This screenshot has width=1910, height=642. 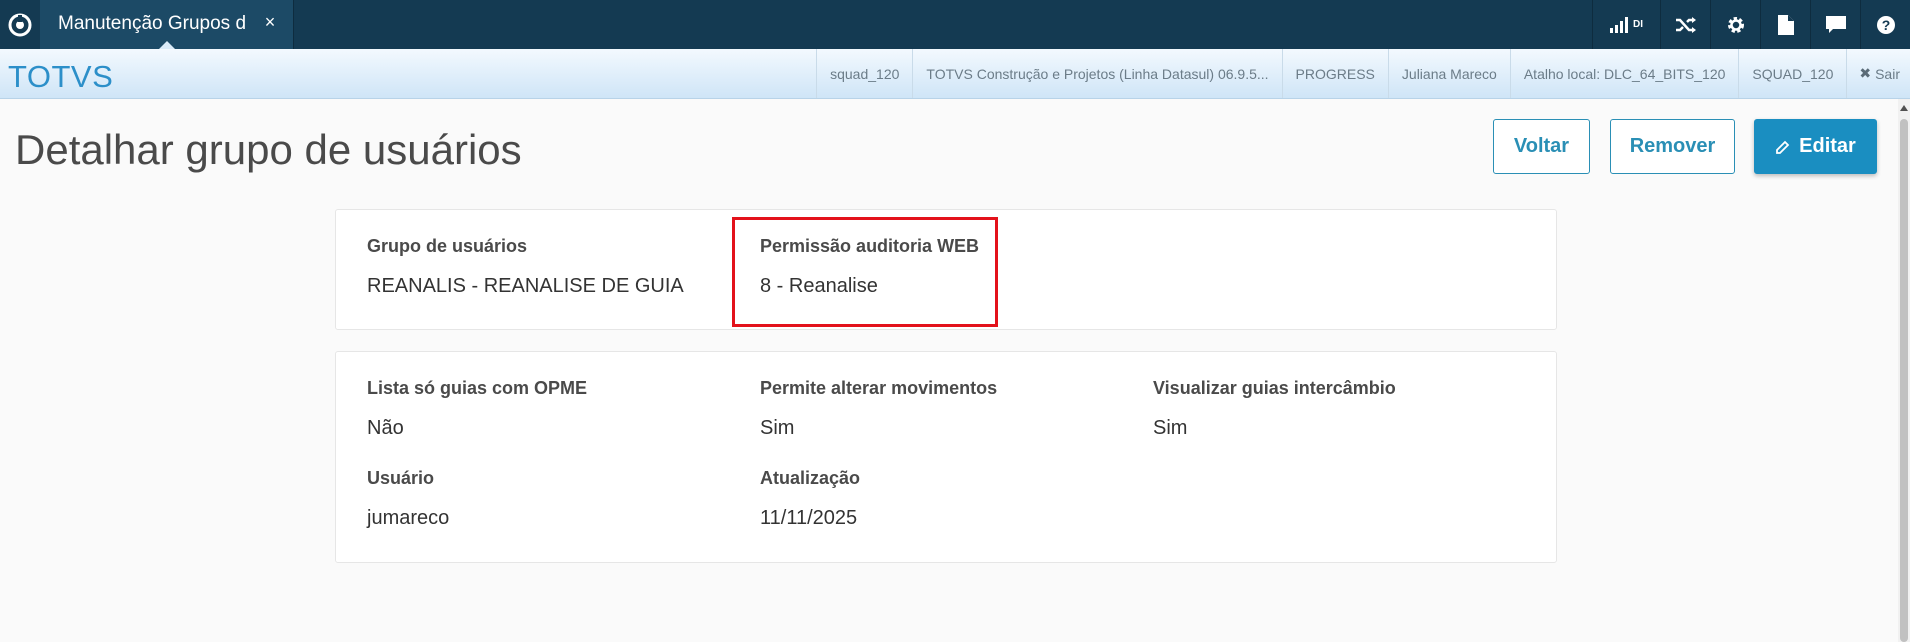 I want to click on edit-button: Editar, so click(x=1815, y=146).